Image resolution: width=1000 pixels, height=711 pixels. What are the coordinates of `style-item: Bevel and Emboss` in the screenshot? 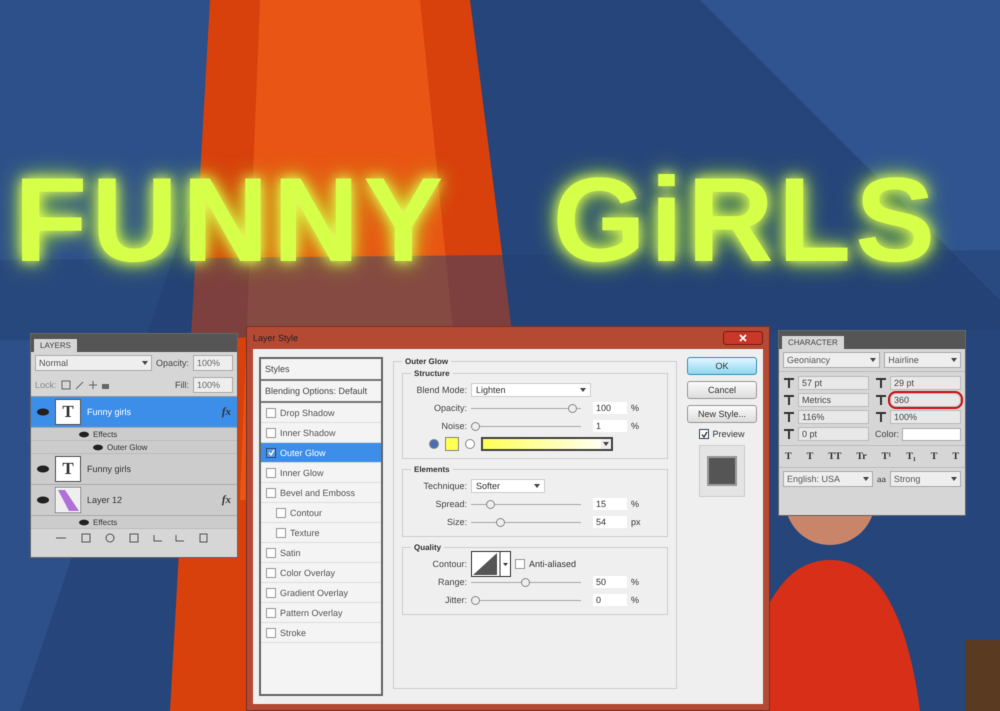 It's located at (321, 493).